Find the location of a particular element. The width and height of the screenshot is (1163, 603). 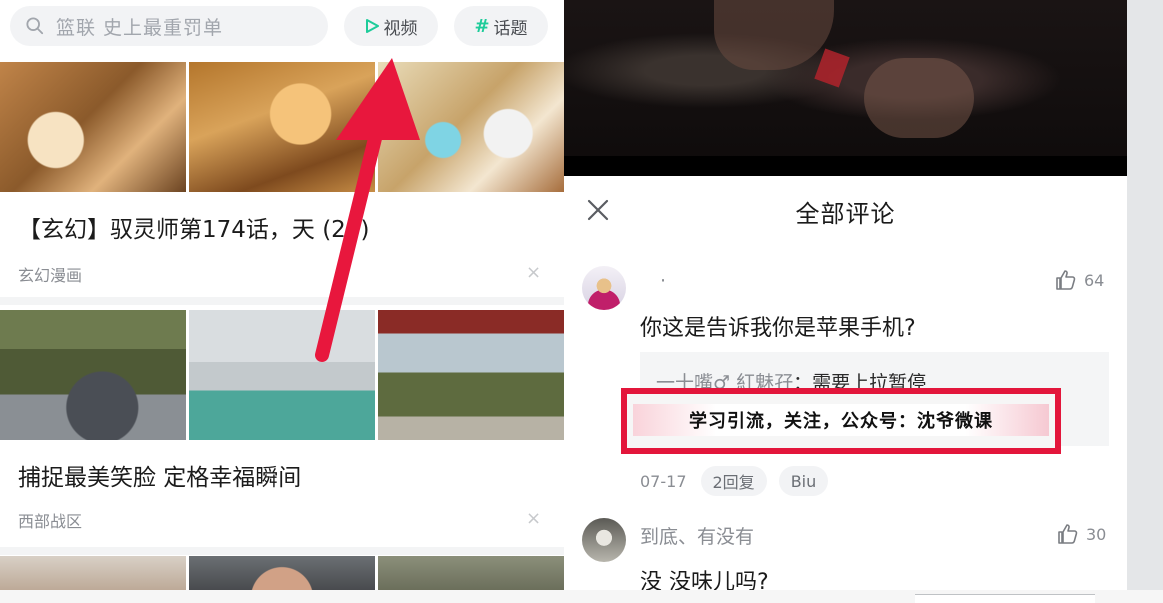

feed-item-2-source: 西部战区 is located at coordinates (50, 521).